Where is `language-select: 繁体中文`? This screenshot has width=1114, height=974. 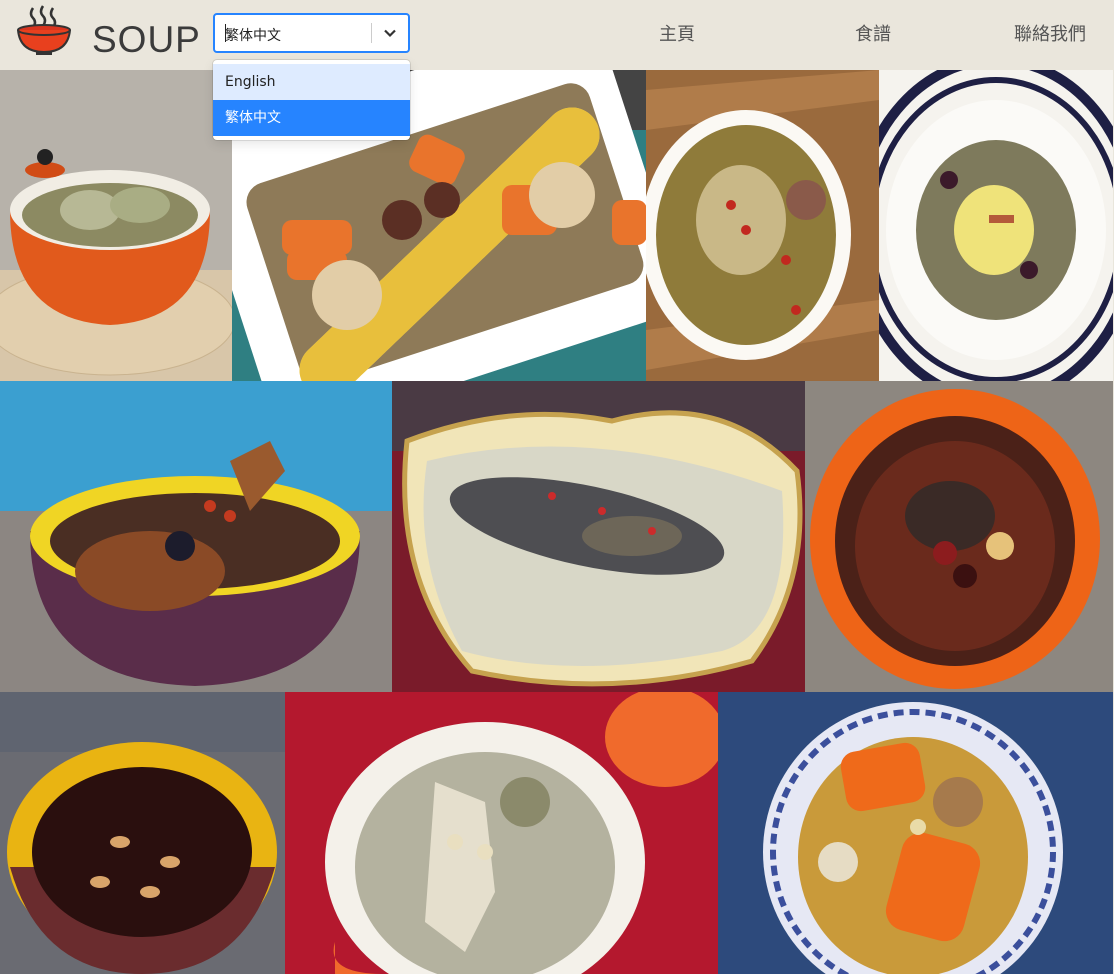
language-select: 繁体中文 is located at coordinates (311, 33).